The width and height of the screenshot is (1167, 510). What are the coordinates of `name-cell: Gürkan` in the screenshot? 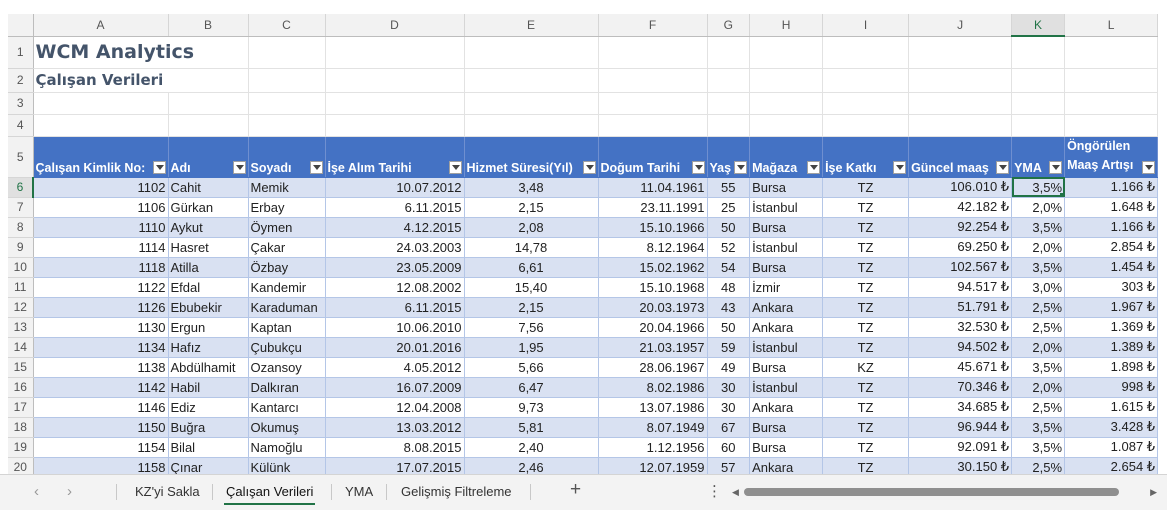 It's located at (208, 207).